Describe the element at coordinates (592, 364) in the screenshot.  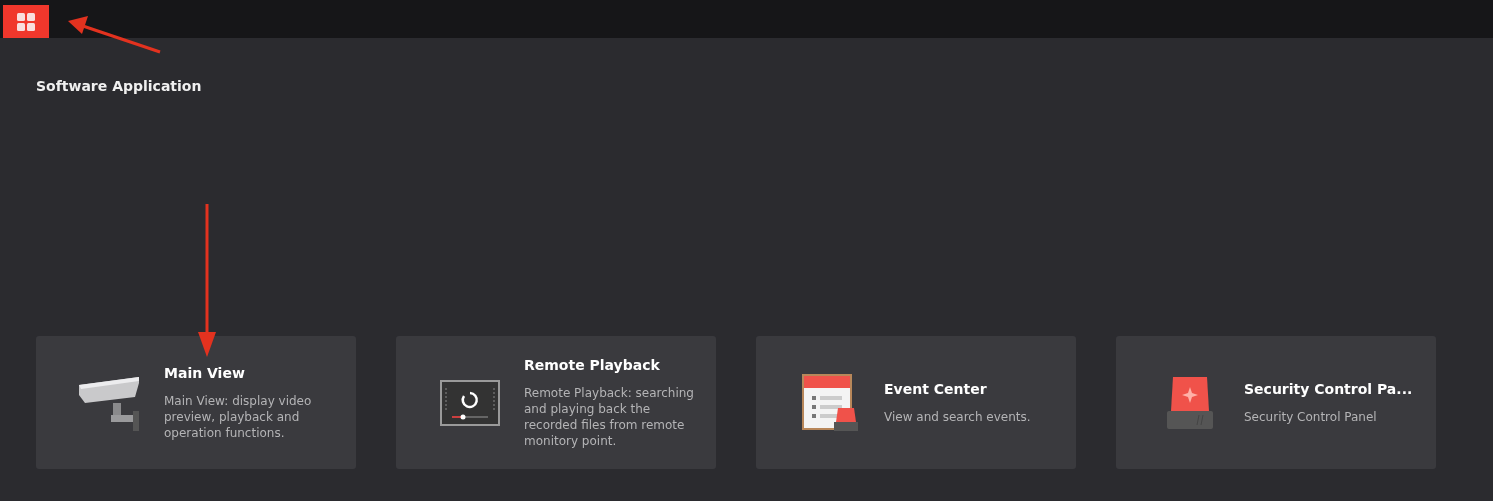
I see `module-title: Remote Playback` at that location.